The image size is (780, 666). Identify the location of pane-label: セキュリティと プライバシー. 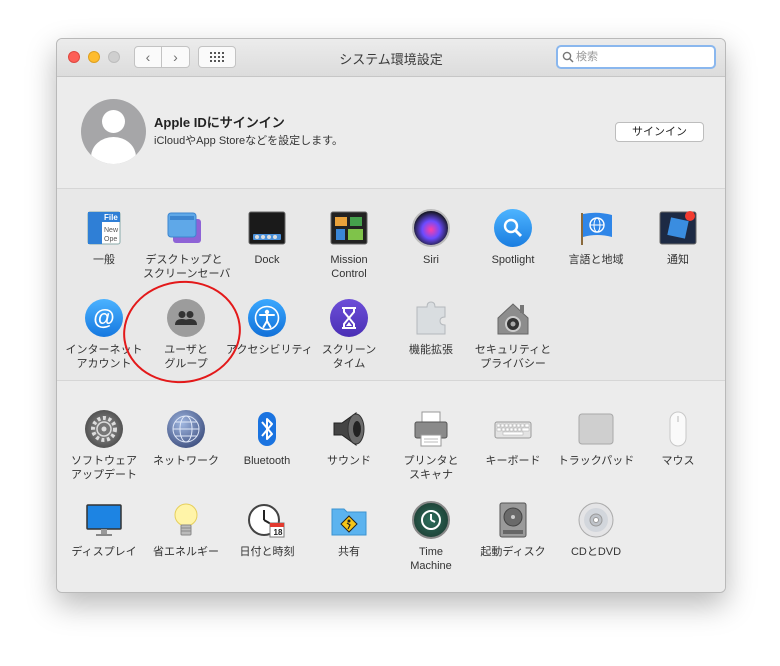
(513, 357).